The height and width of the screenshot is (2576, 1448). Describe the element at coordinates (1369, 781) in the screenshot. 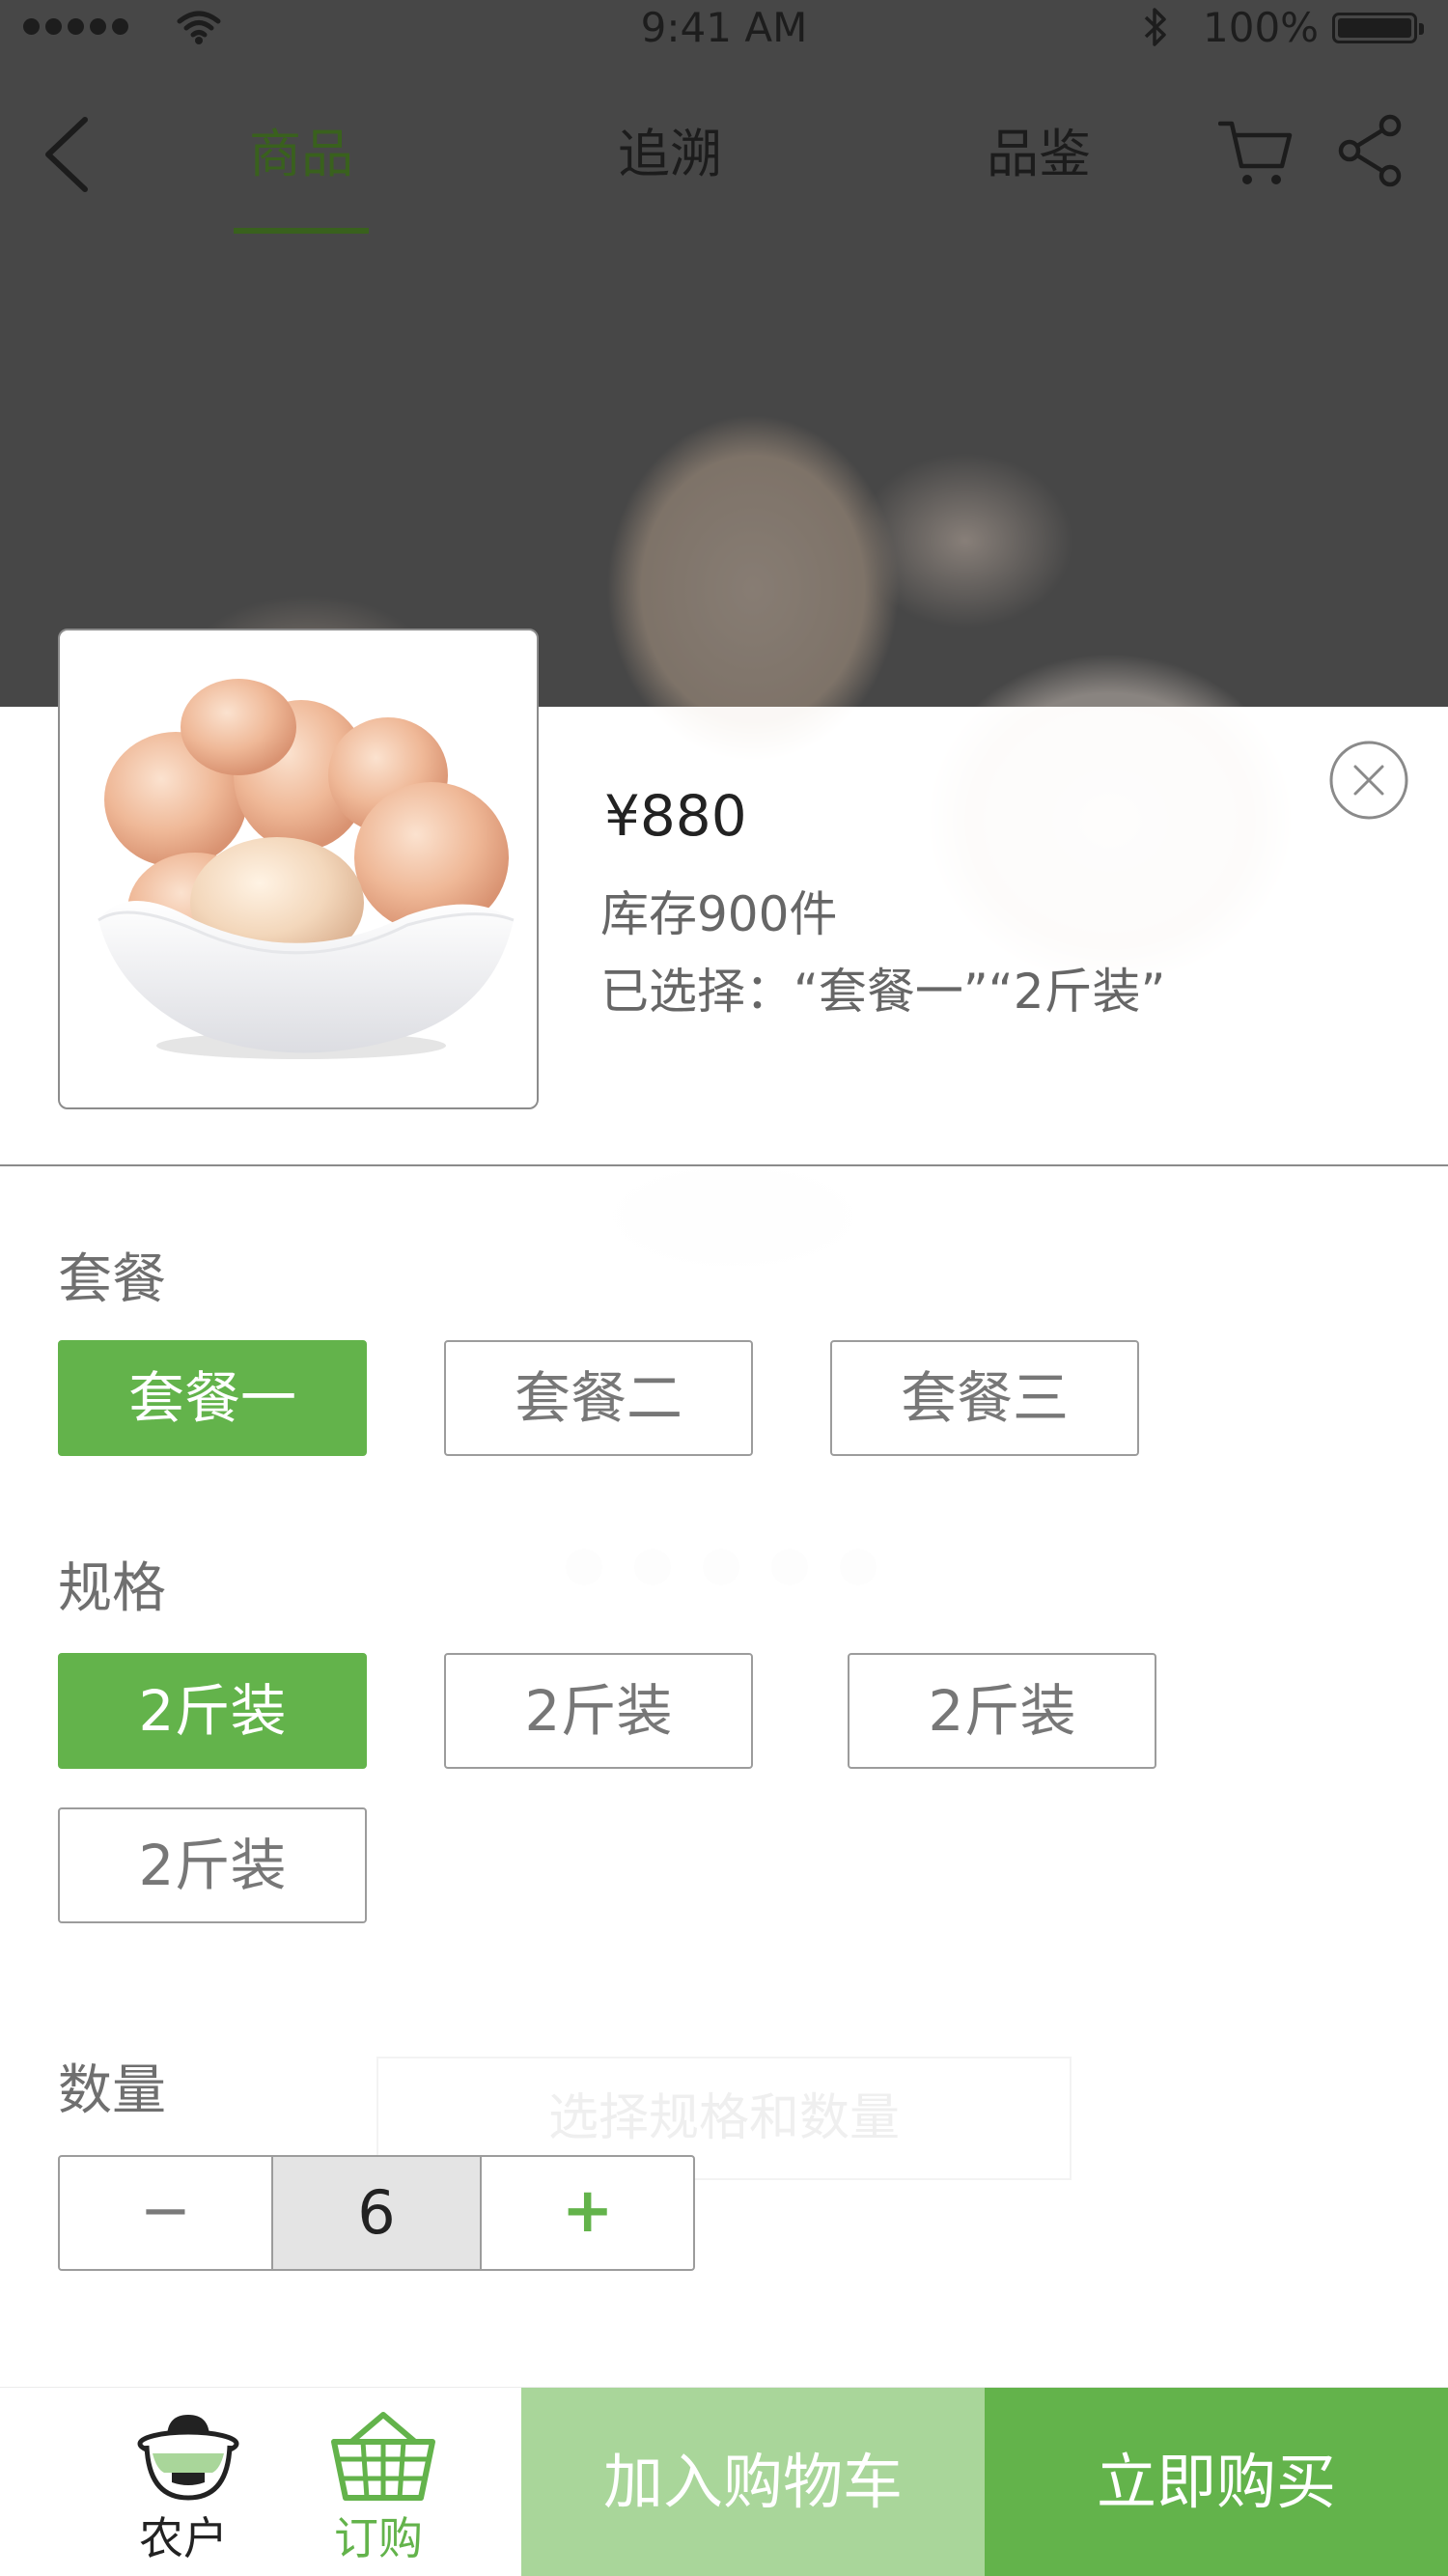

I see `close-icon` at that location.